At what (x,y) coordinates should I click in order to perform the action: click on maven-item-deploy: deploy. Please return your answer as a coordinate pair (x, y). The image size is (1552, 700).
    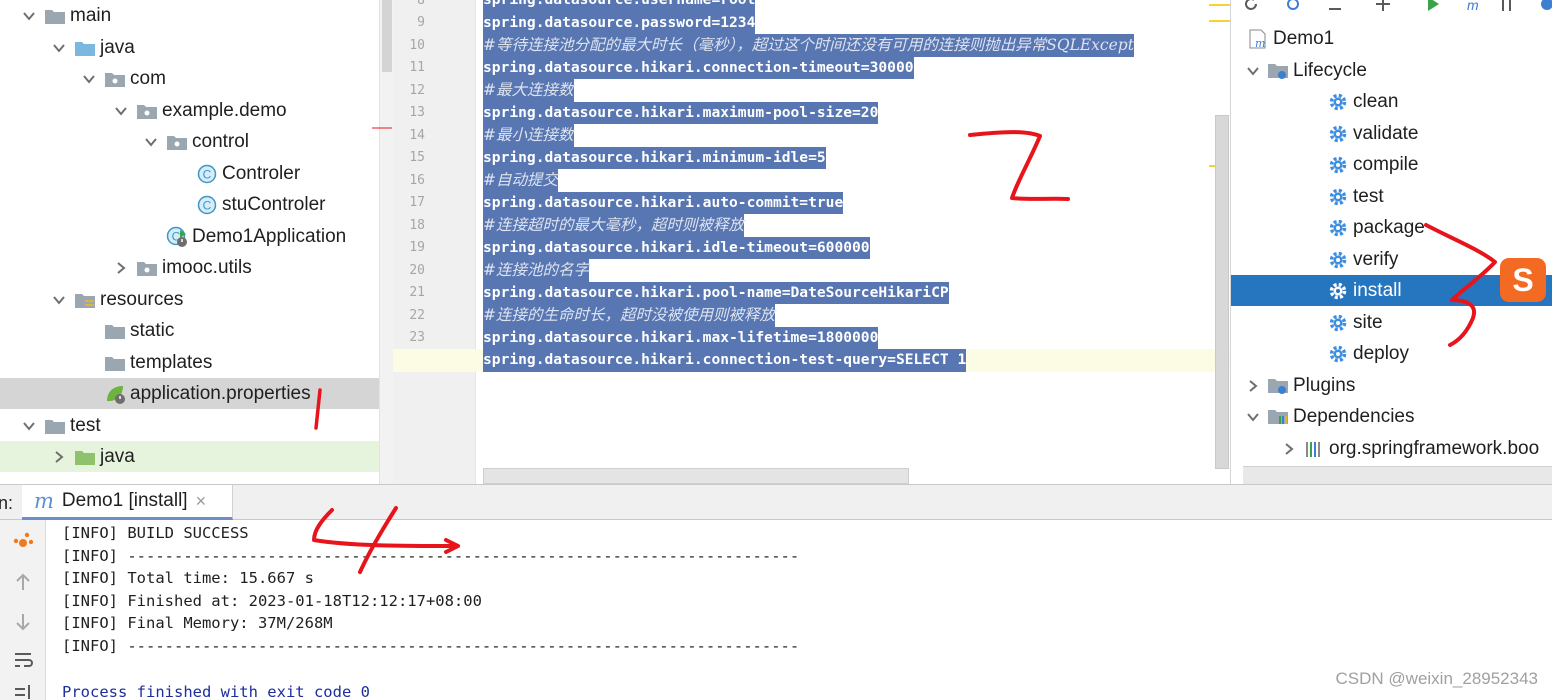
    Looking at the image, I should click on (1391, 353).